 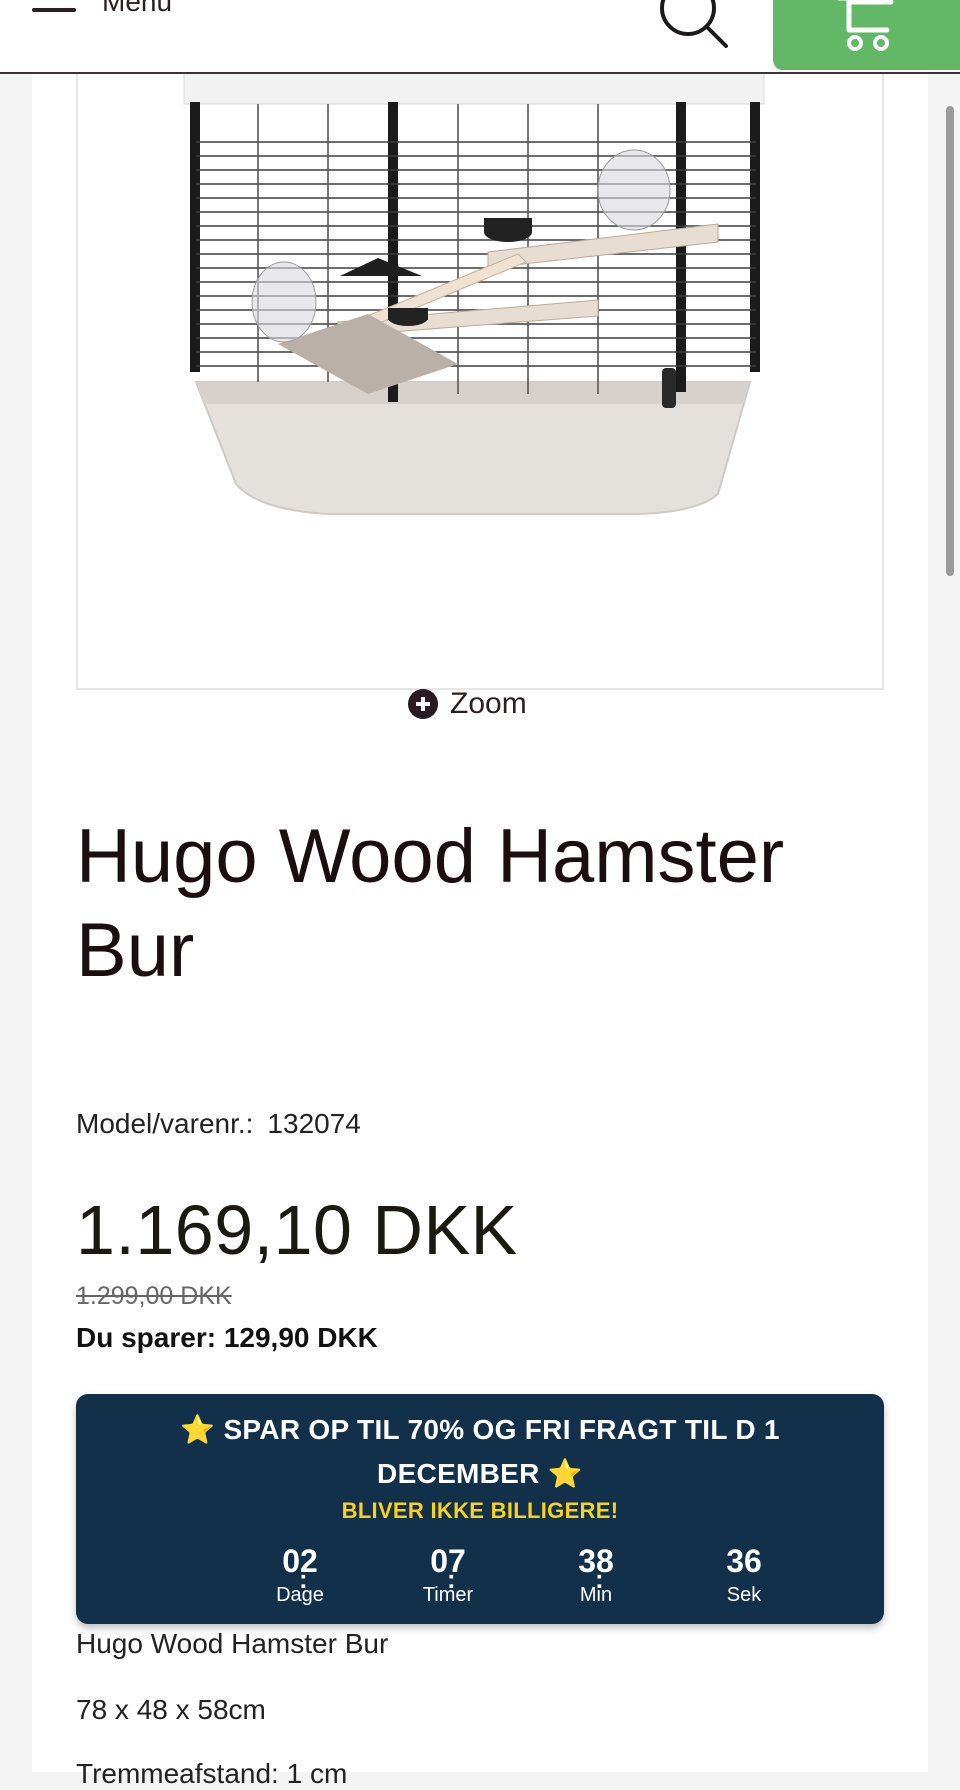 I want to click on zoom-label: Zoom, so click(x=488, y=703).